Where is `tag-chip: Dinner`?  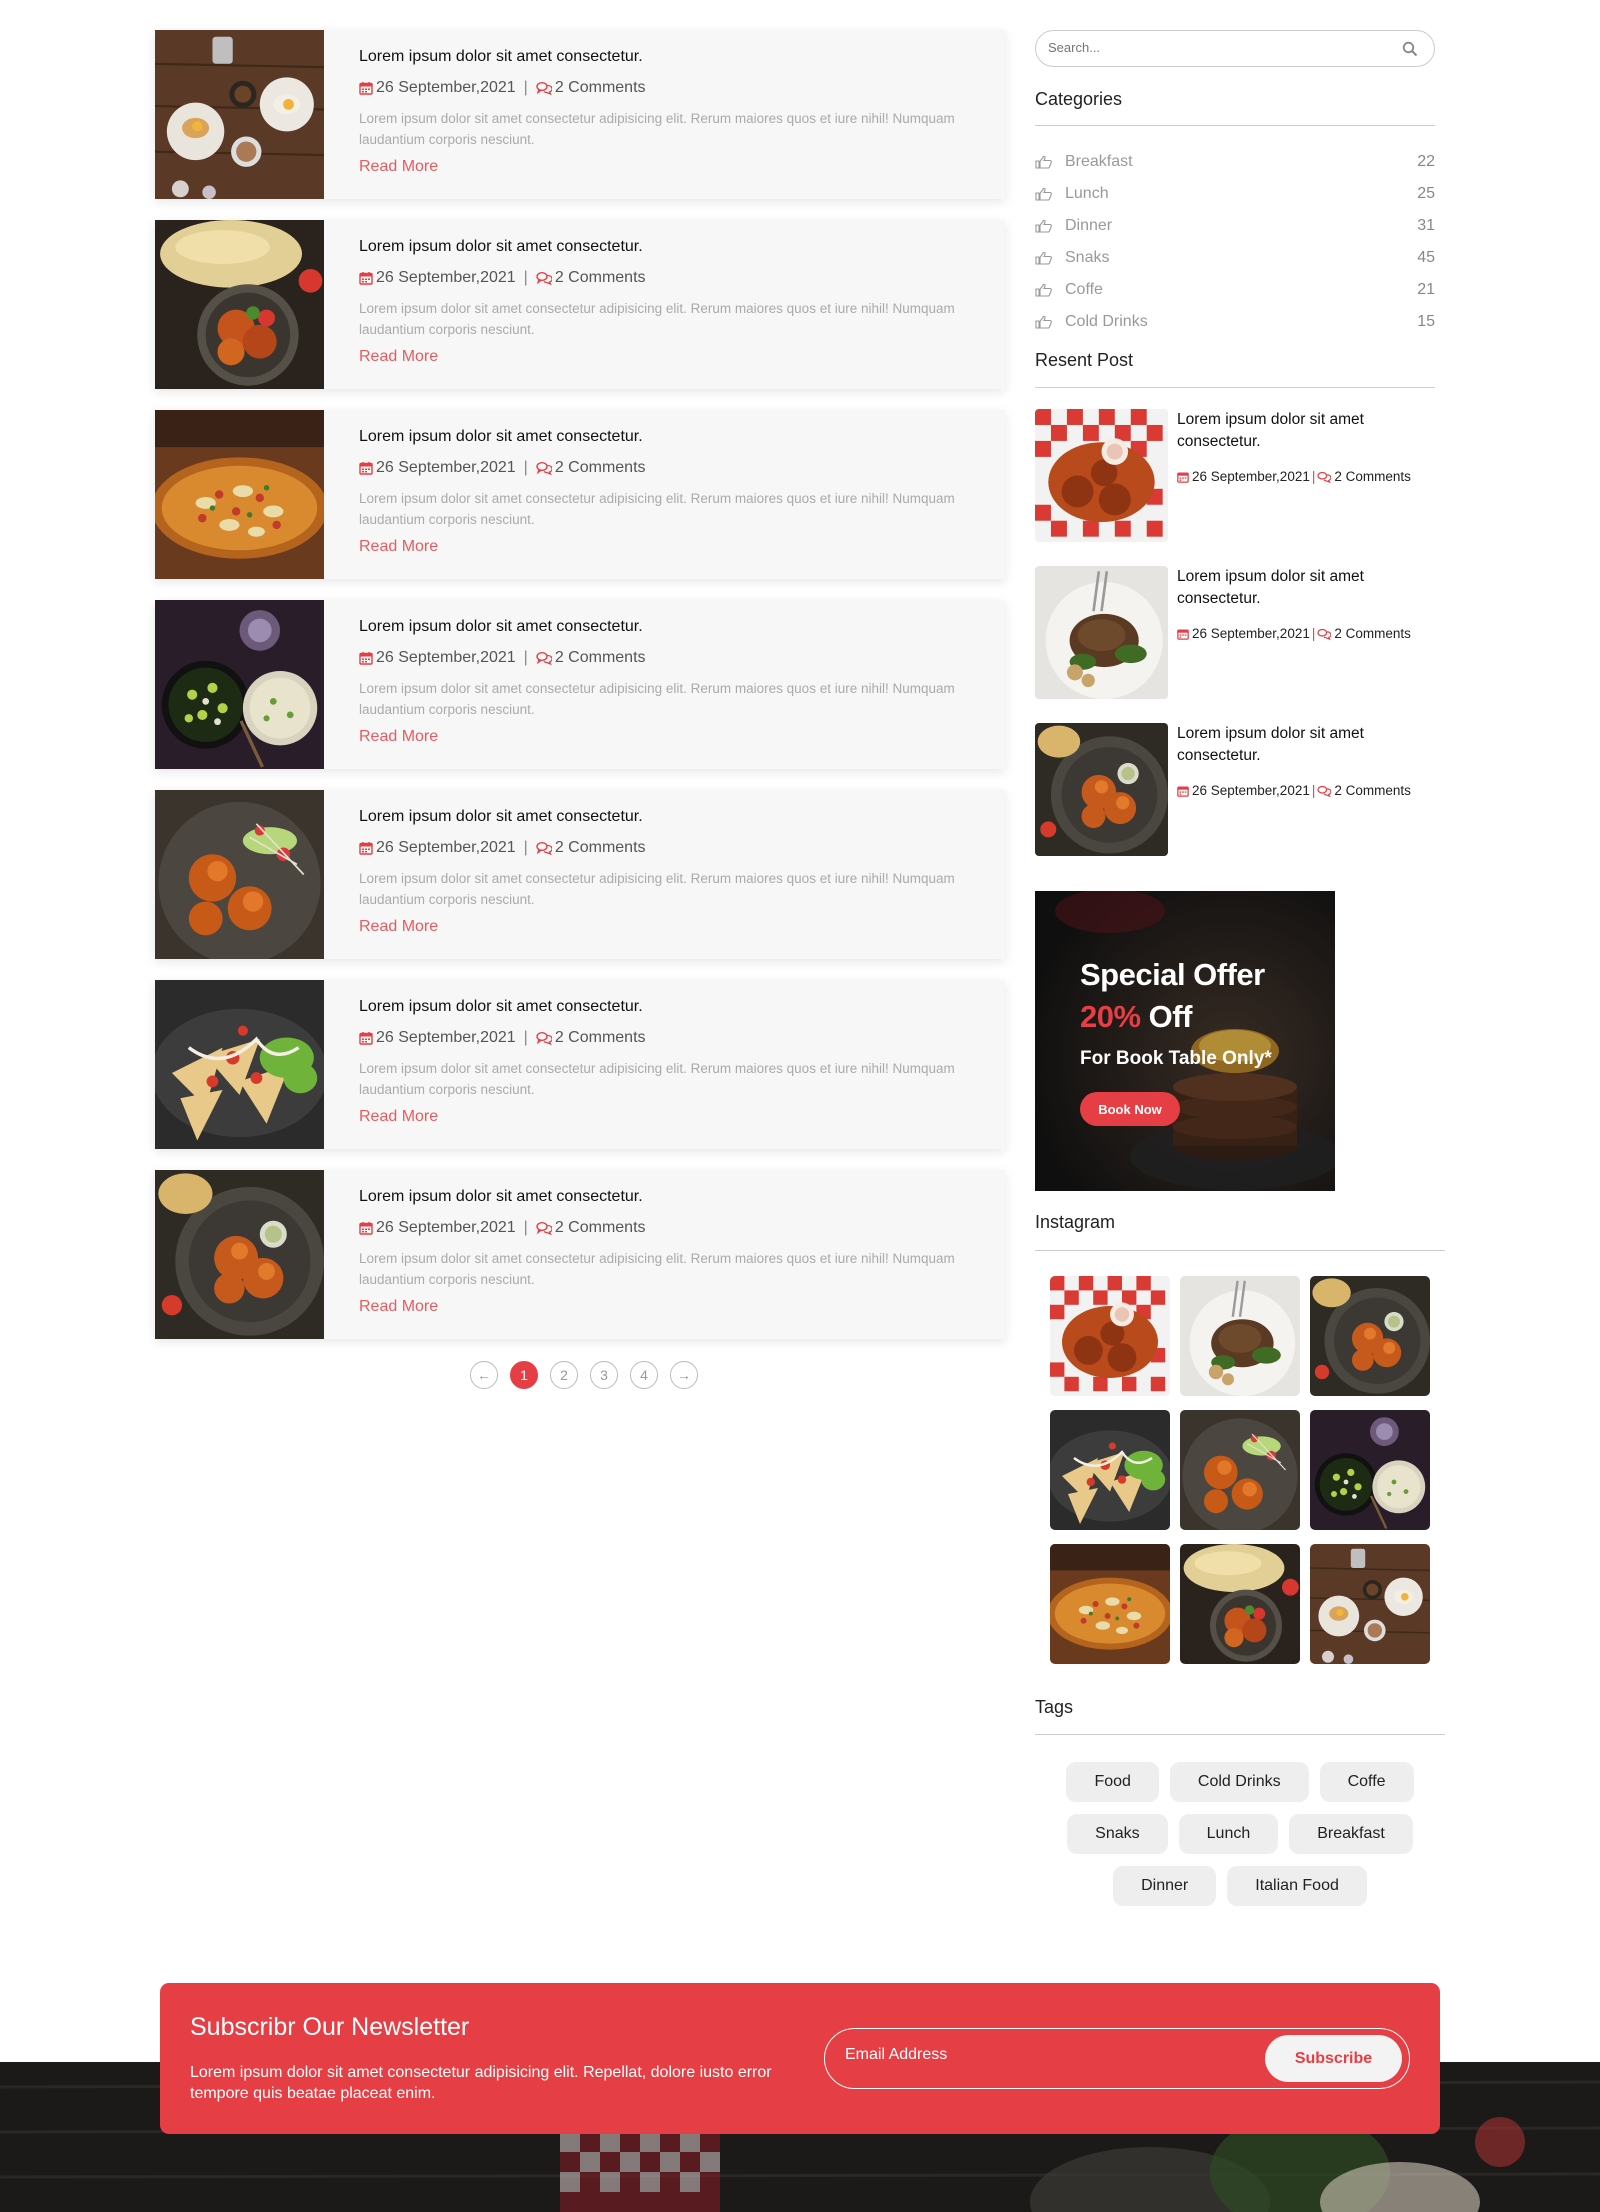 tag-chip: Dinner is located at coordinates (1165, 1886).